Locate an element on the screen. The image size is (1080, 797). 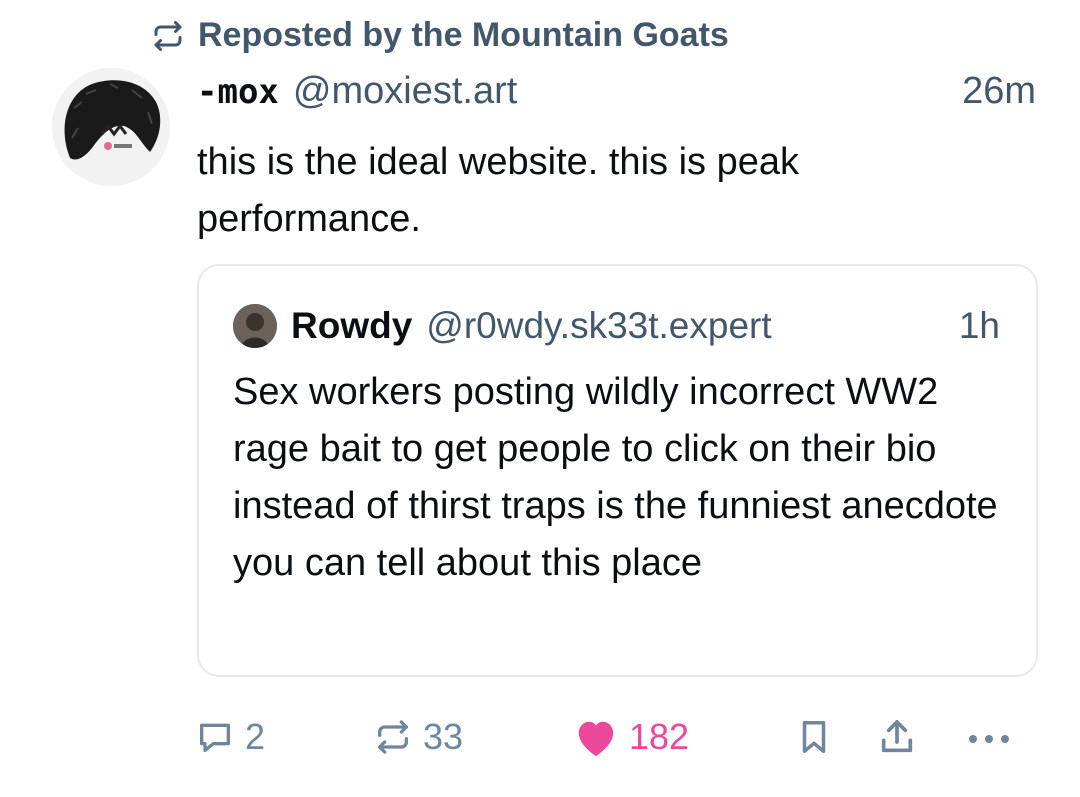
like-button: 182 is located at coordinates (631, 737).